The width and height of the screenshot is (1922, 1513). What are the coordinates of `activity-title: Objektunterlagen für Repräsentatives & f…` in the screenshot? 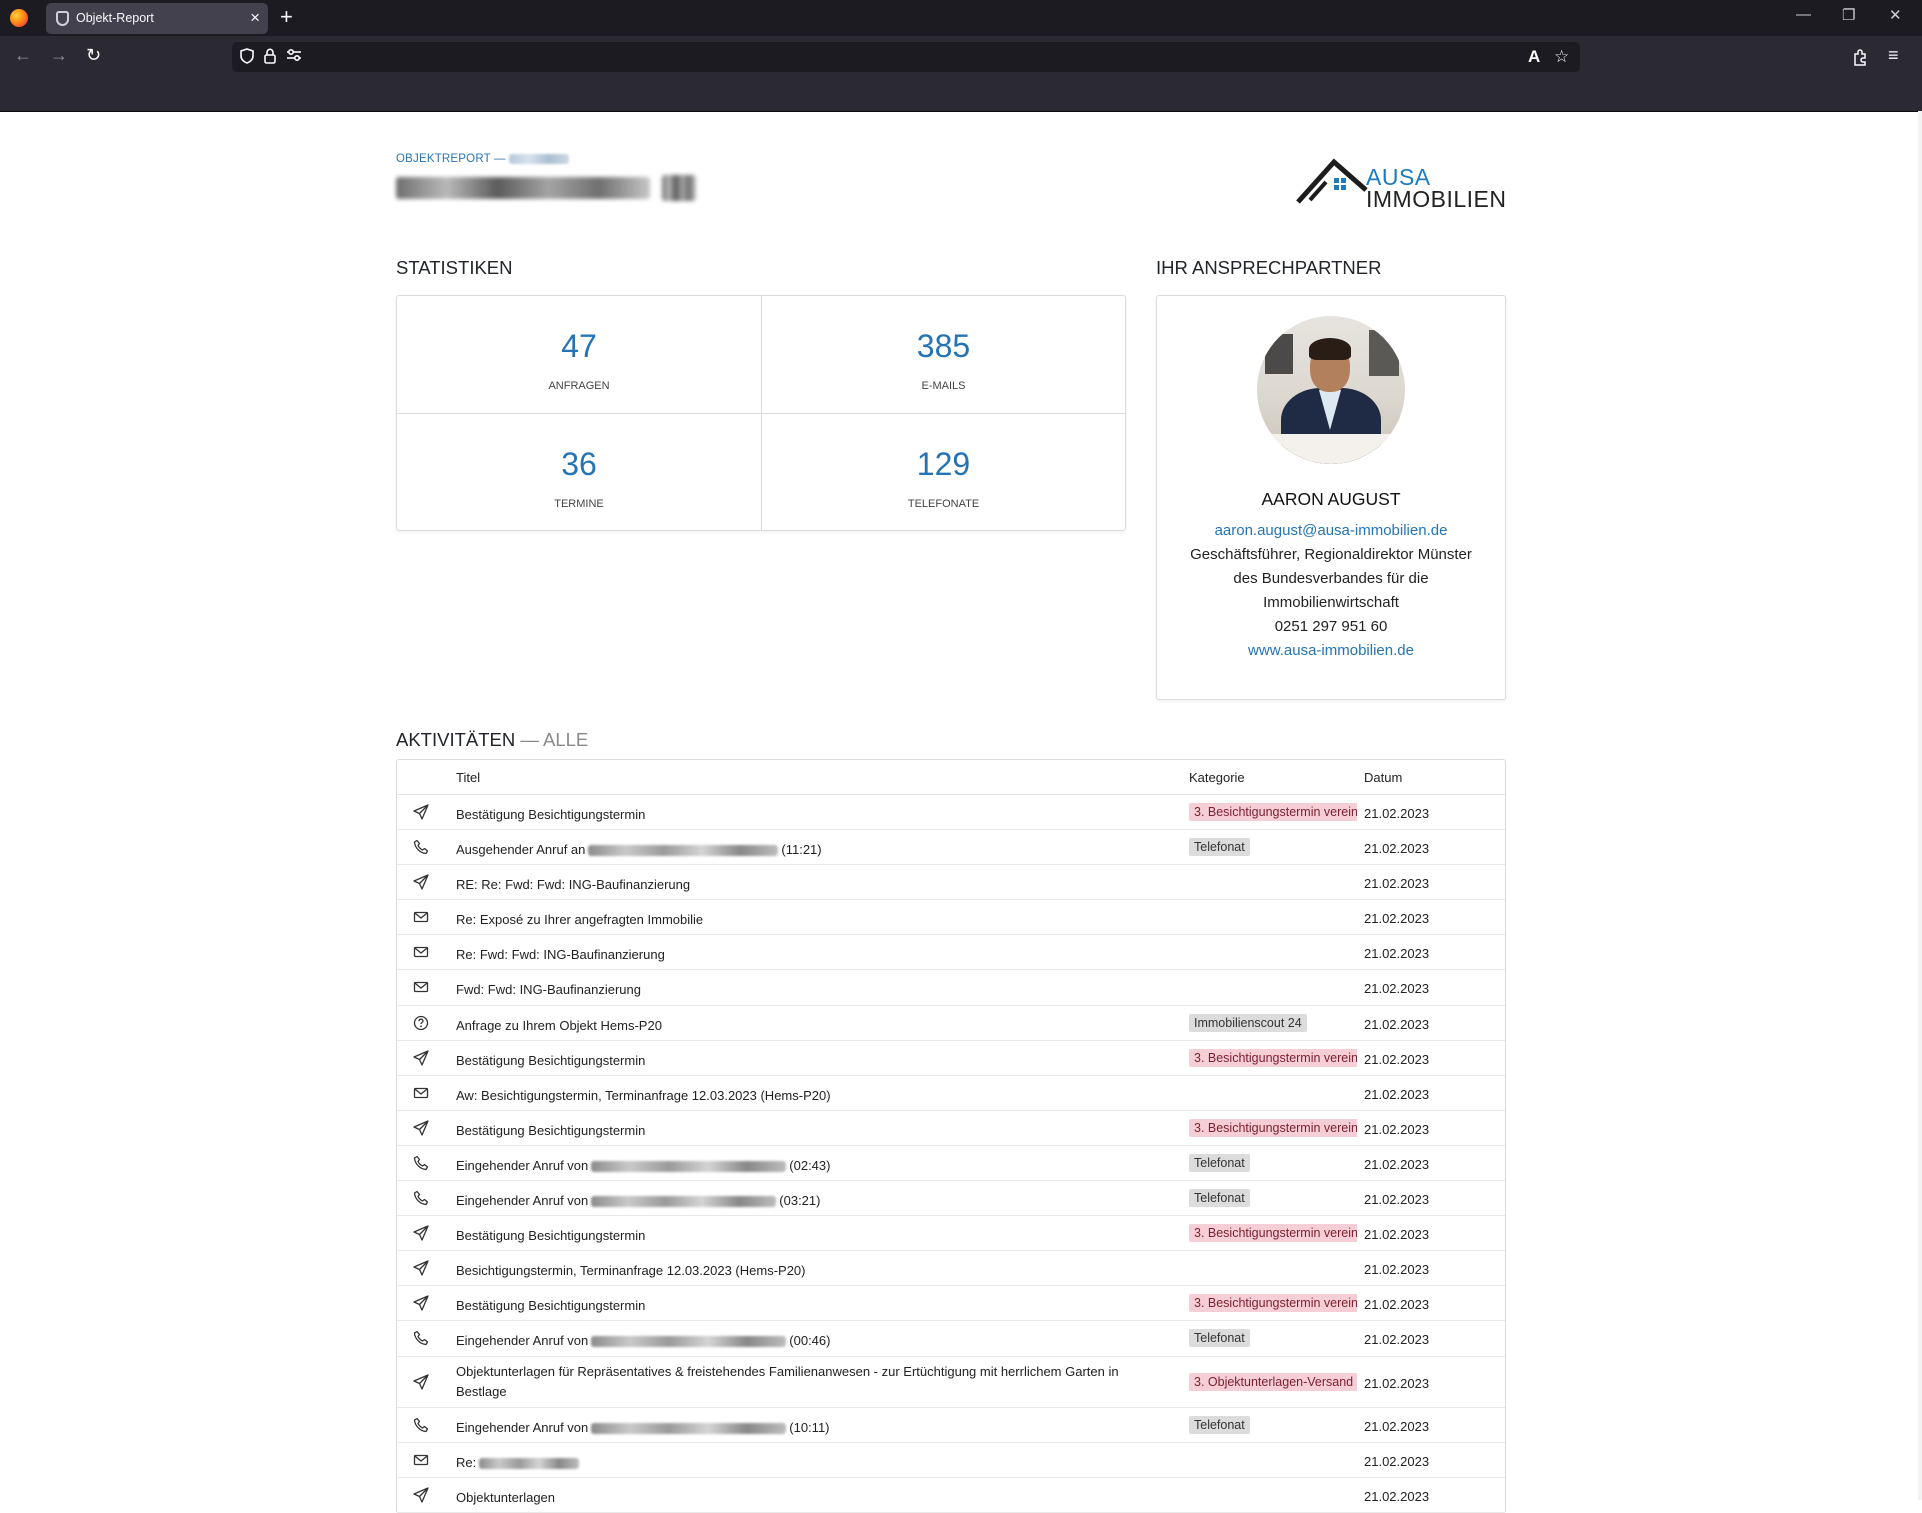 It's located at (787, 1381).